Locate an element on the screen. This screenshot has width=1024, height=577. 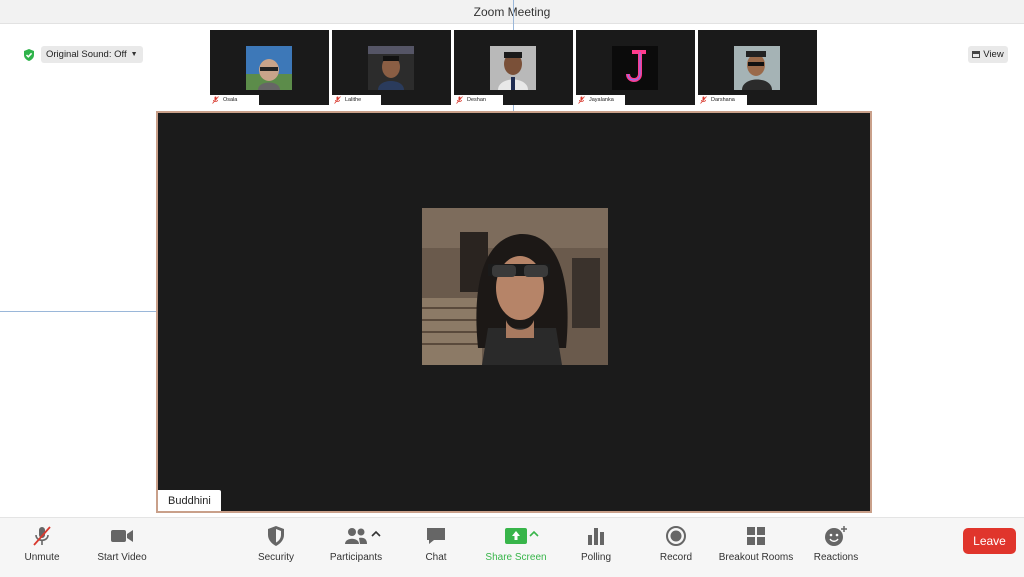
share-screen-icon is located at coordinates (516, 536).